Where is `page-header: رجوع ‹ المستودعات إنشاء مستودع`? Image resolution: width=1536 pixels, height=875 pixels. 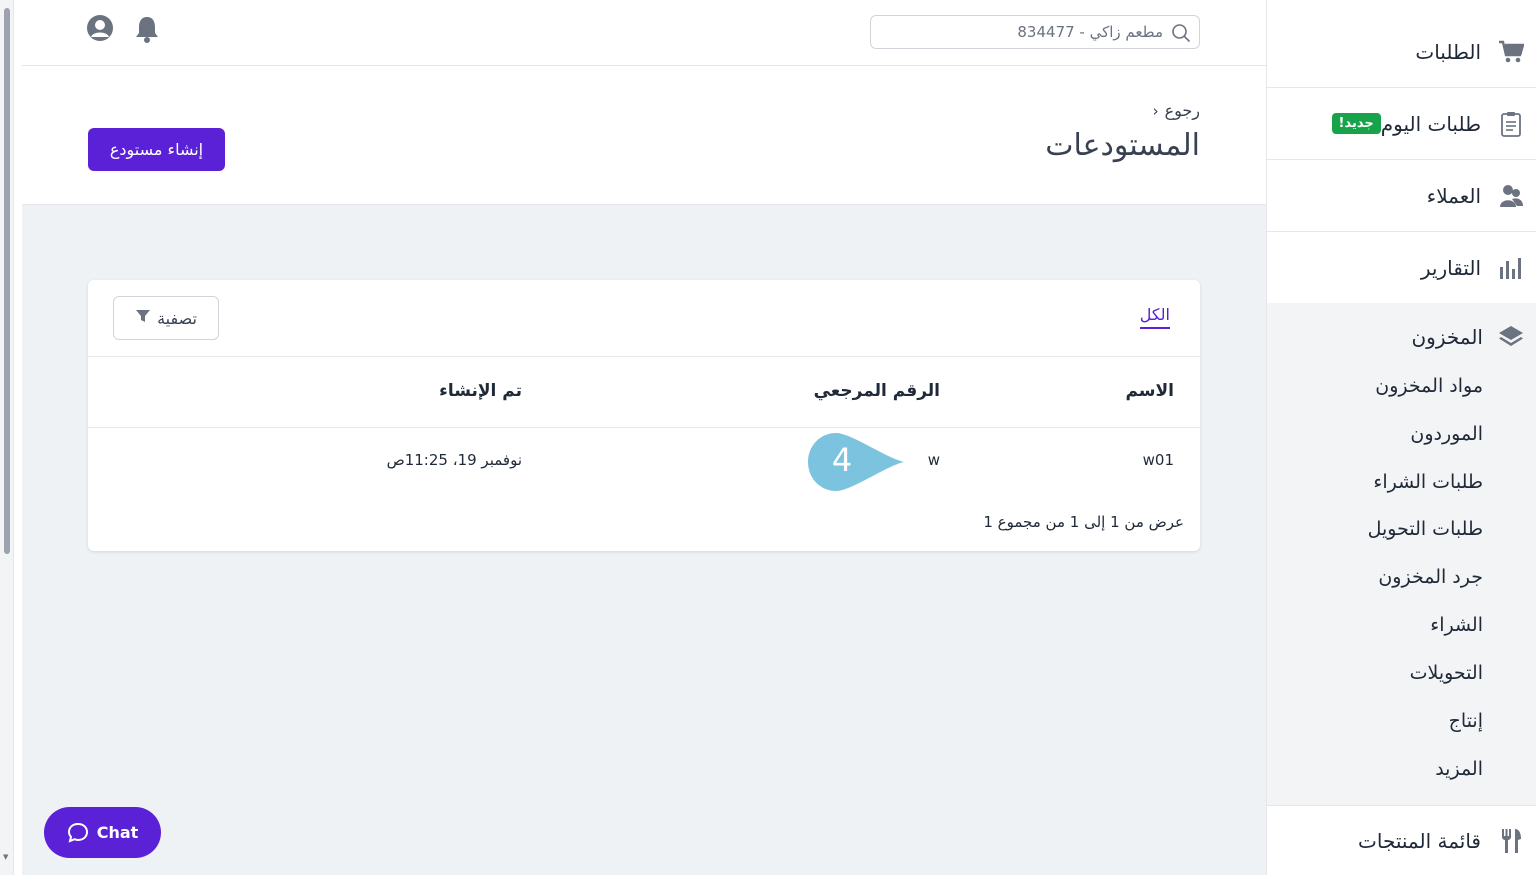 page-header: رجوع ‹ المستودعات إنشاء مستودع is located at coordinates (644, 135).